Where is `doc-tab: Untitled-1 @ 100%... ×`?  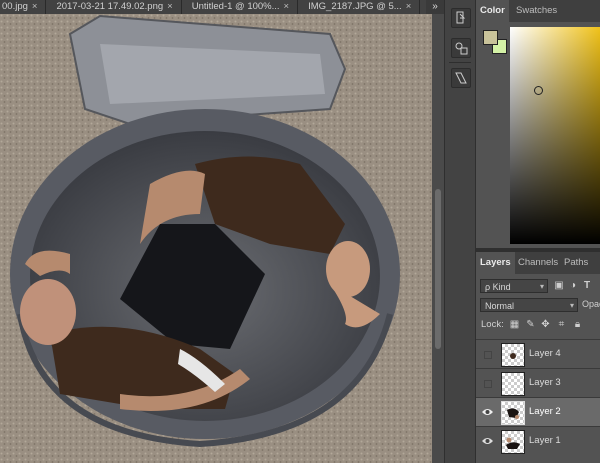
doc-tab: Untitled-1 @ 100%... × is located at coordinates (240, 7).